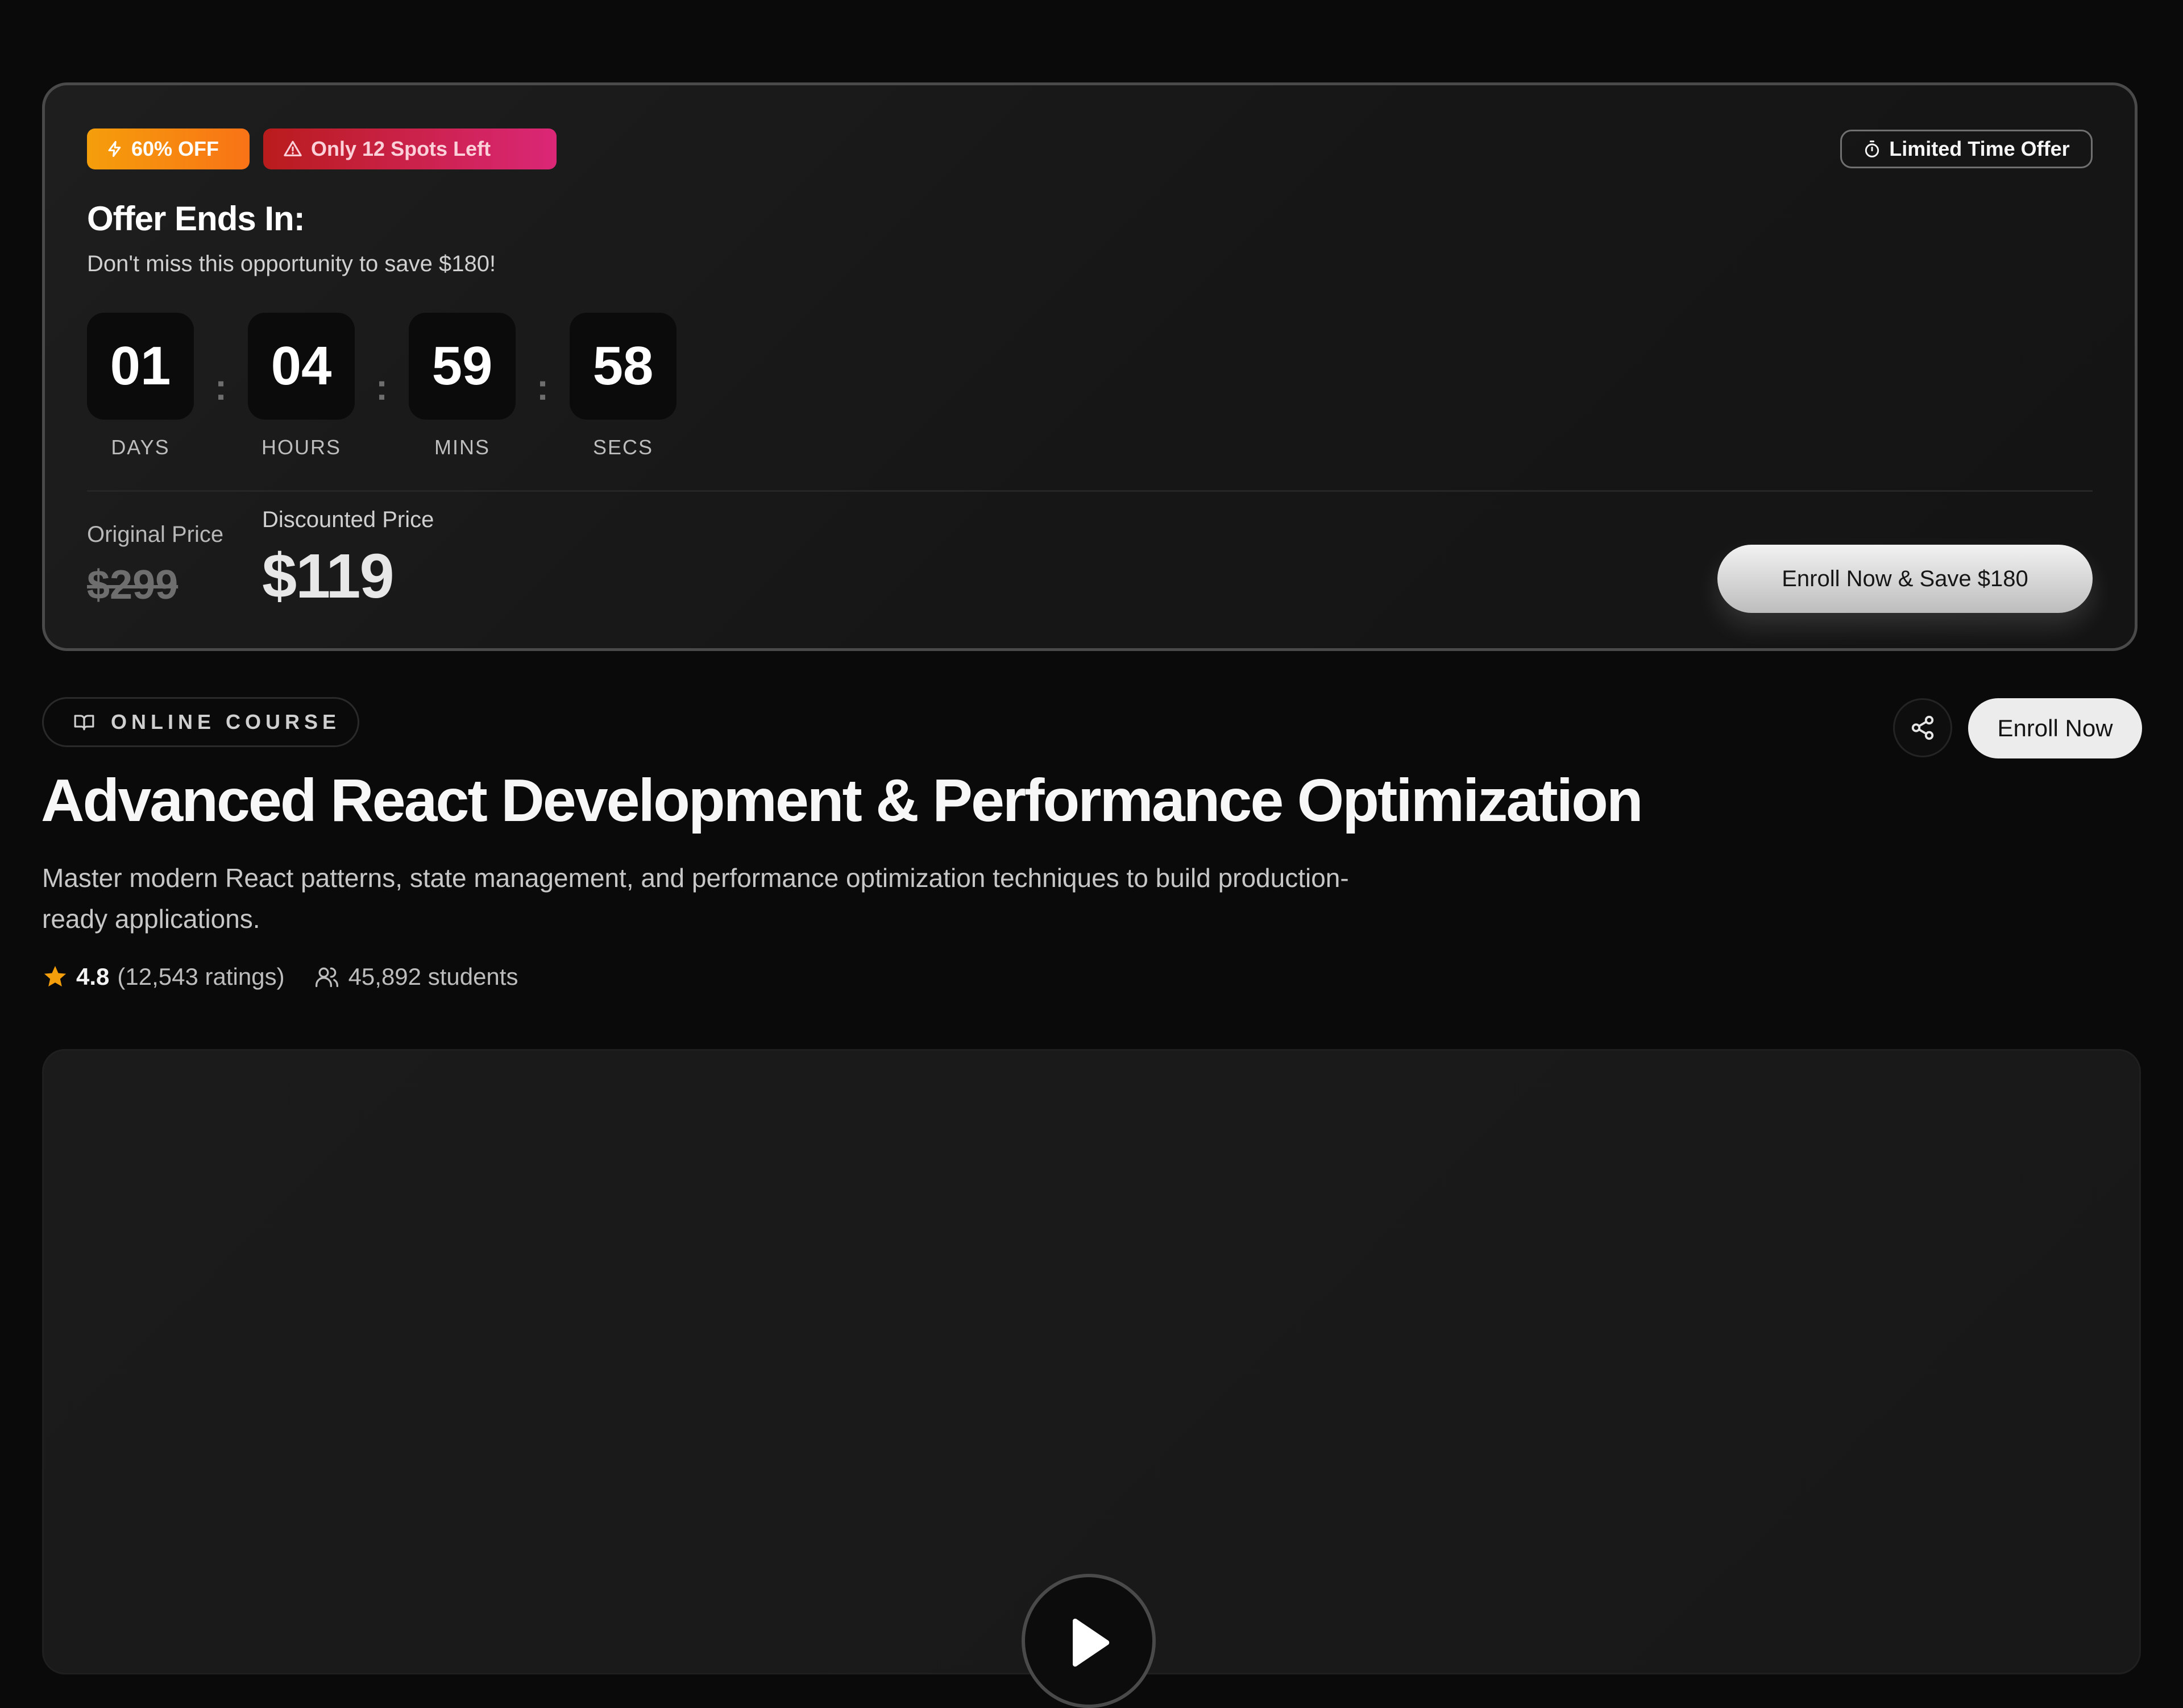  Describe the element at coordinates (115, 149) in the screenshot. I see `zap-icon` at that location.